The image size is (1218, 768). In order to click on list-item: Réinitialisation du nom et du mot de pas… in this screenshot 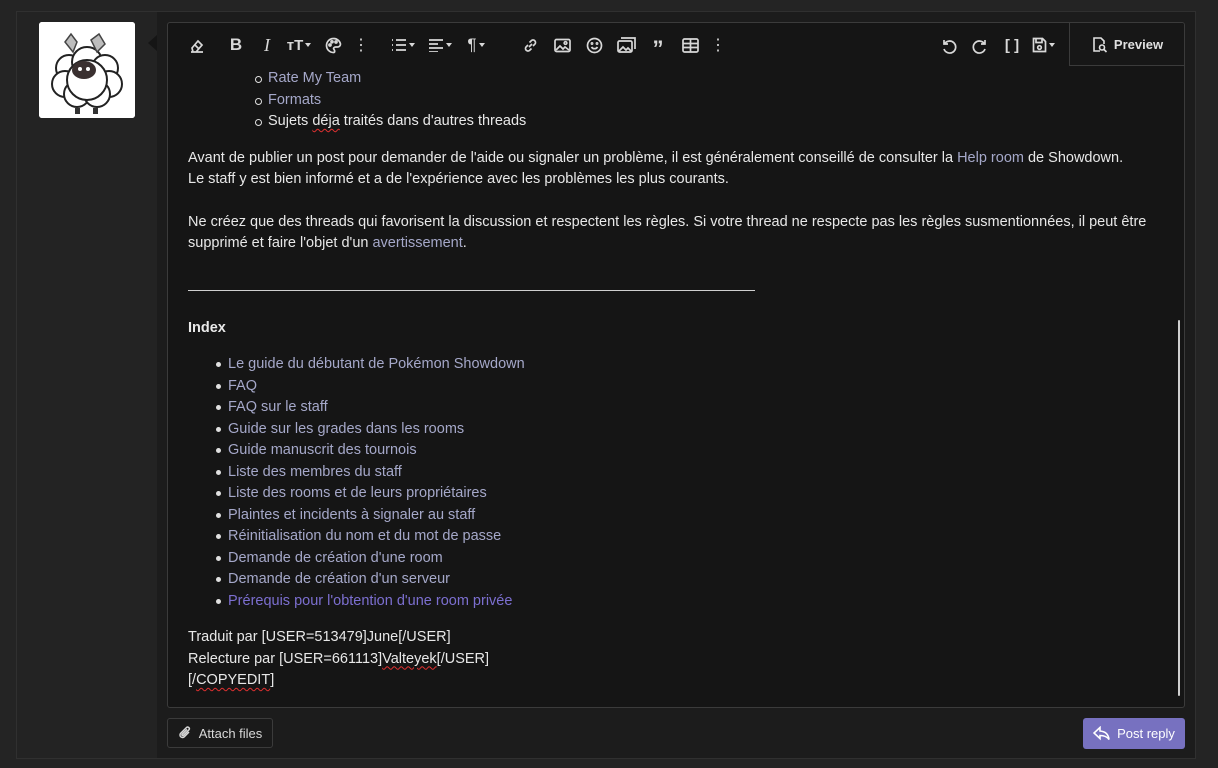, I will do `click(676, 537)`.